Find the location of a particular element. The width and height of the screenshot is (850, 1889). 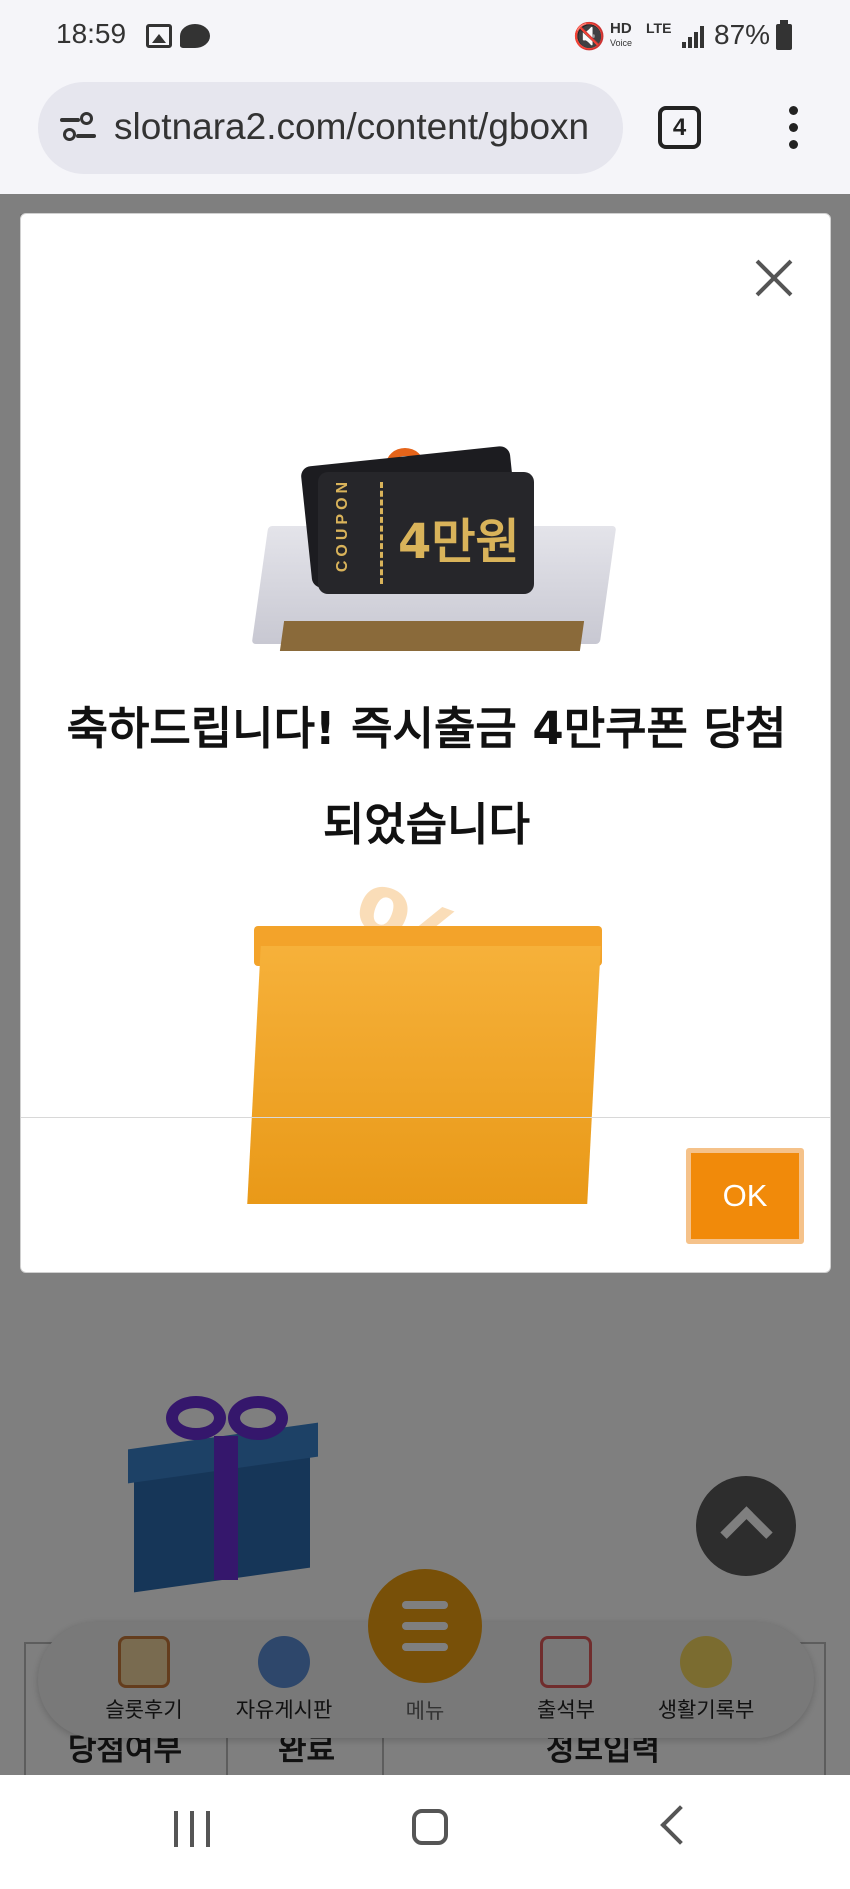

coupon-side-text: COUPON is located at coordinates (343, 525).